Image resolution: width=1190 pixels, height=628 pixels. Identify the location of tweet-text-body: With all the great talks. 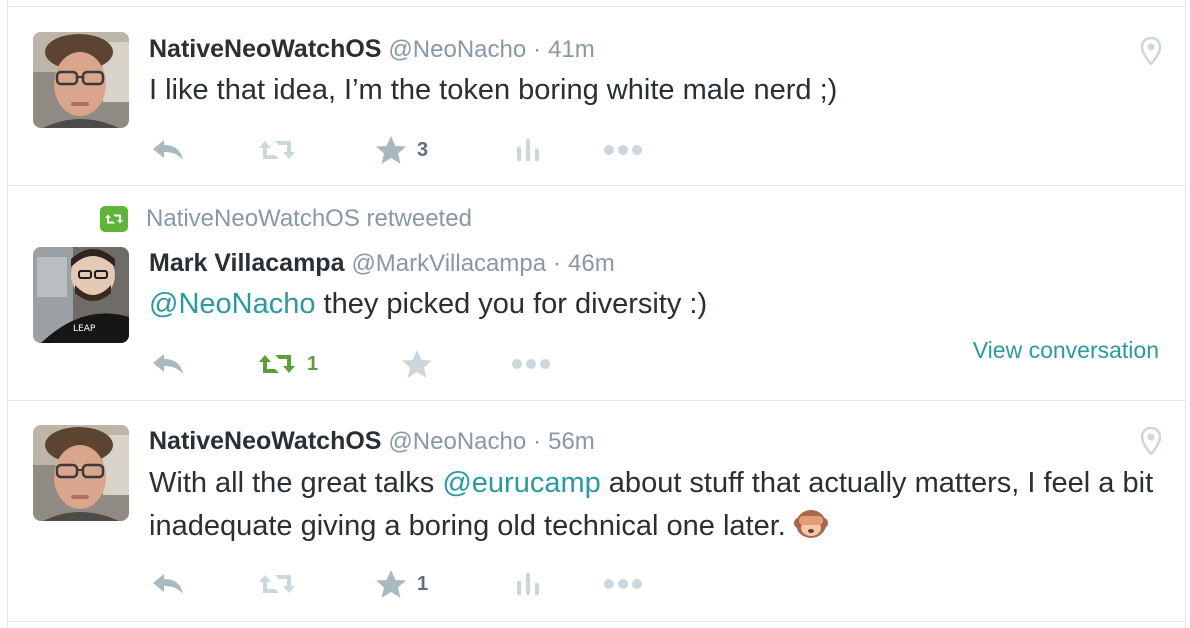
(296, 483).